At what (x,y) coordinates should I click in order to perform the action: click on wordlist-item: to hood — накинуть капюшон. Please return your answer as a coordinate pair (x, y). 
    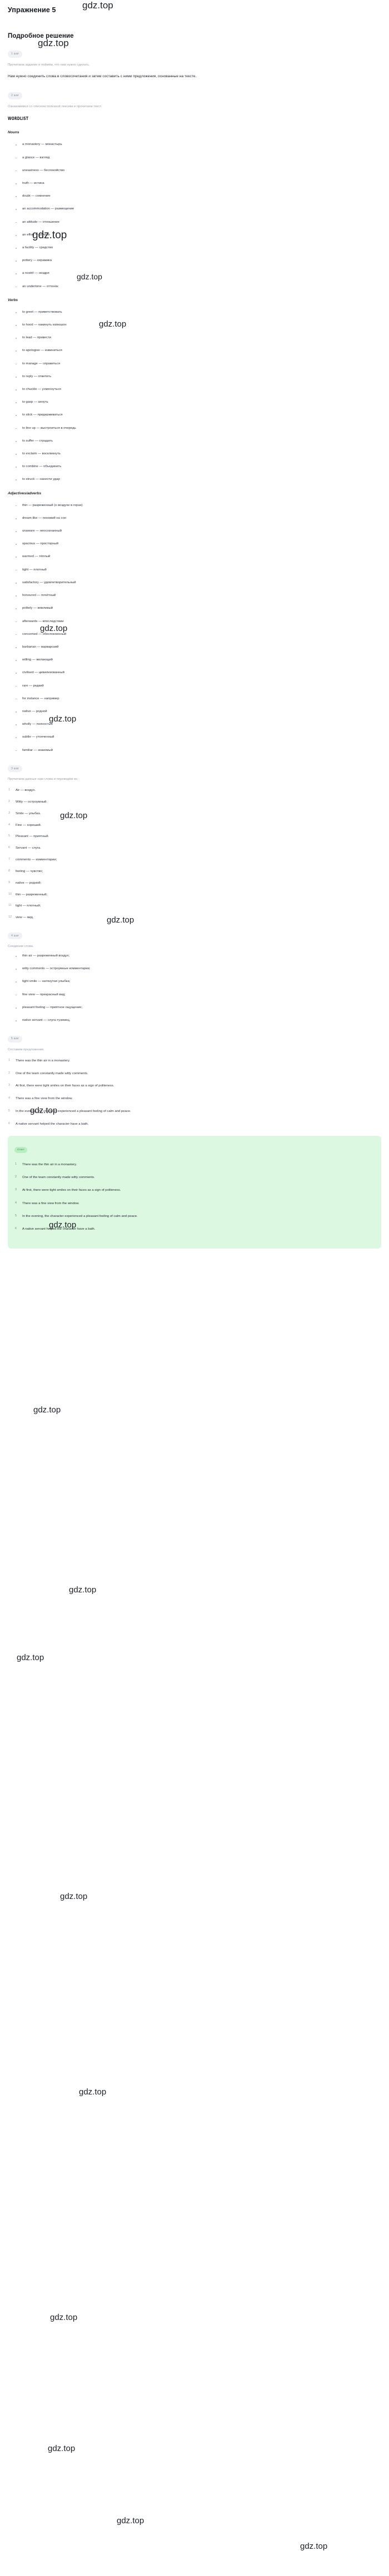
    Looking at the image, I should click on (194, 325).